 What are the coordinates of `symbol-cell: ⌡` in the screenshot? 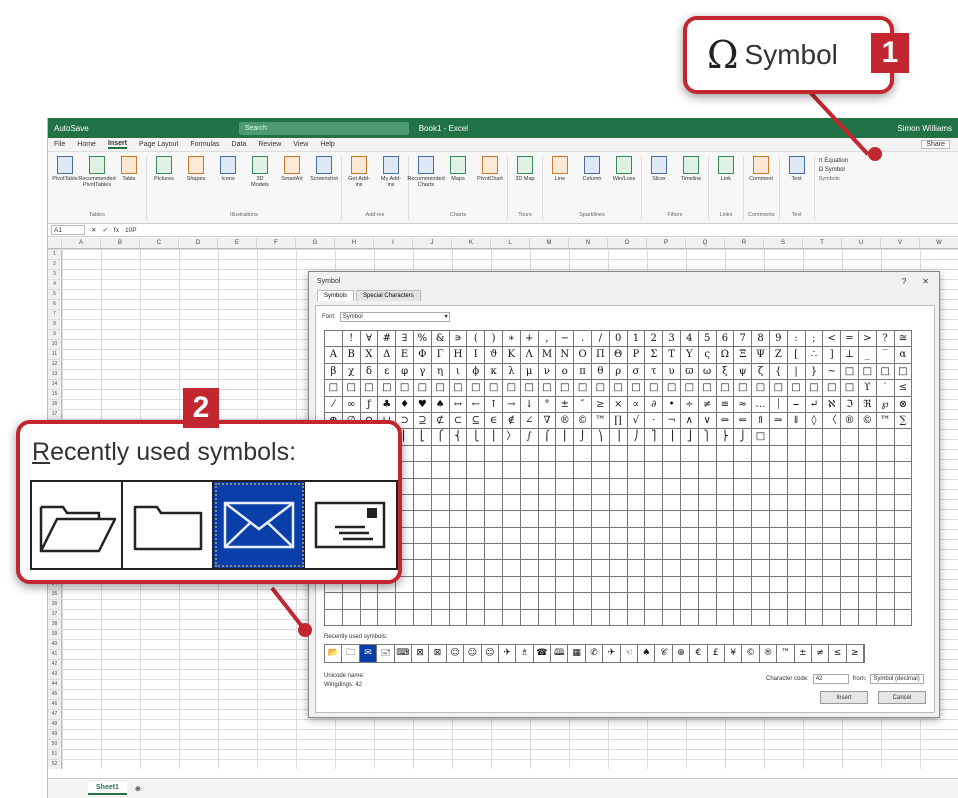 It's located at (583, 437).